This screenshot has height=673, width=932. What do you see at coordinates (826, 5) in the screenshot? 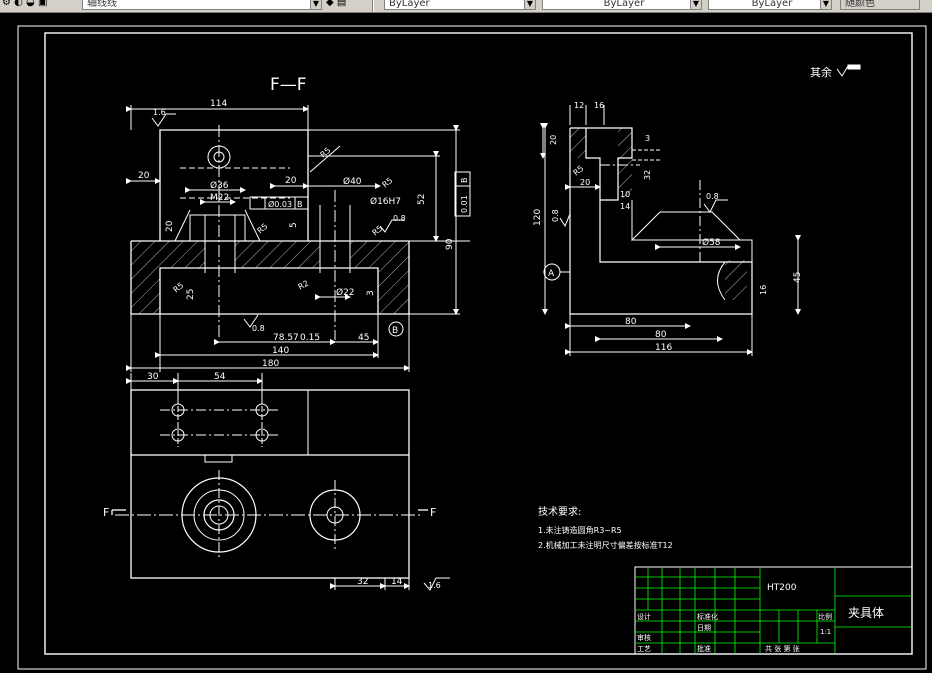
I see `lineweight-dropdown-arrow: ▼` at bounding box center [826, 5].